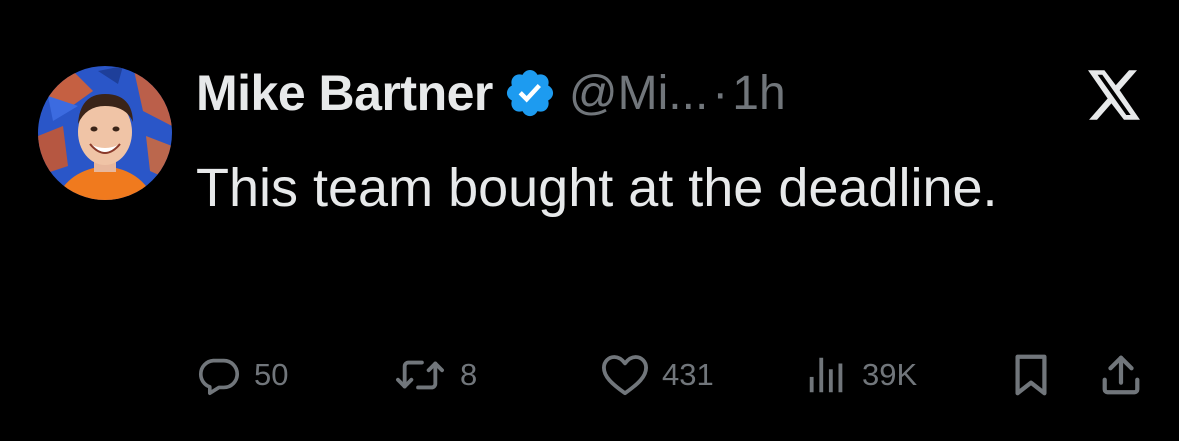  I want to click on views-count: 39K, so click(890, 374).